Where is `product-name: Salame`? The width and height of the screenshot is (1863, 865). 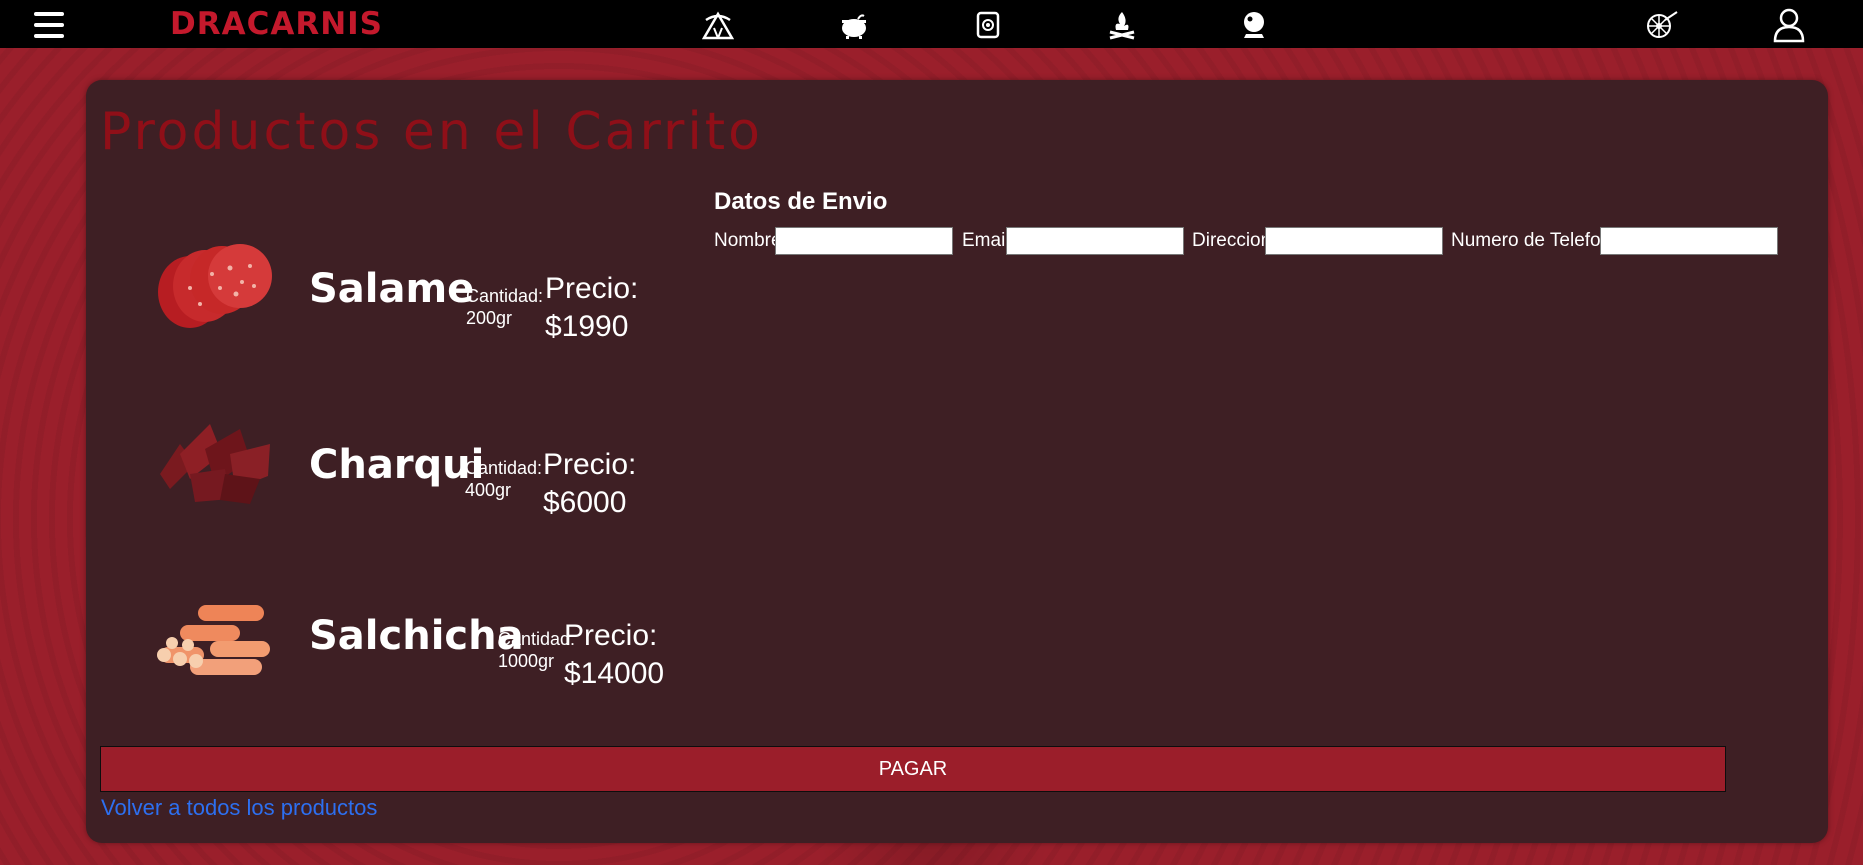
product-name: Salame is located at coordinates (392, 289).